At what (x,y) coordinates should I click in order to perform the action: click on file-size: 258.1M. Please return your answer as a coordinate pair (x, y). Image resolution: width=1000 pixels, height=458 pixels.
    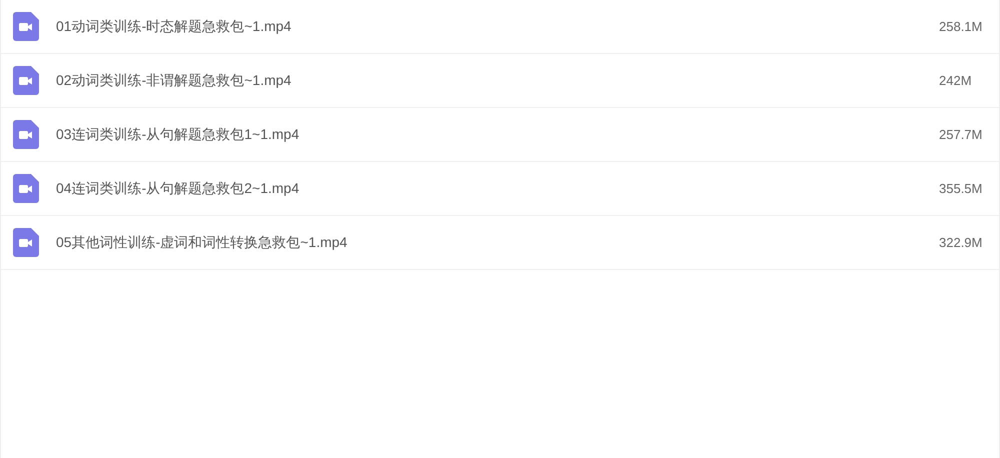
    Looking at the image, I should click on (961, 27).